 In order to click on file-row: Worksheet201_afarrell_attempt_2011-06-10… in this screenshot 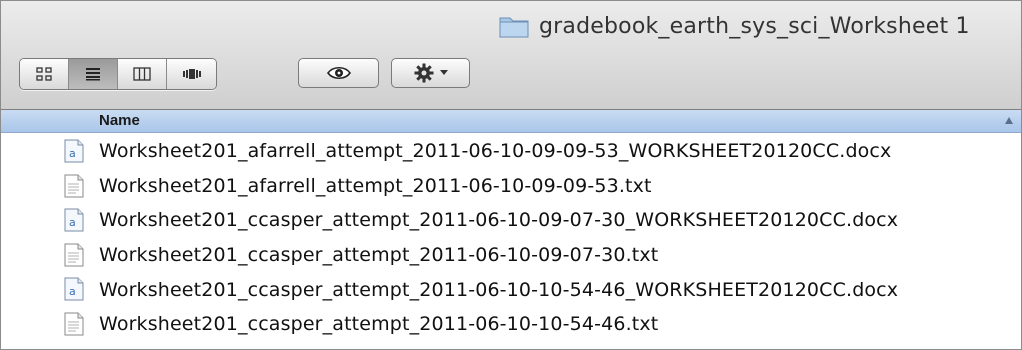, I will do `click(511, 186)`.